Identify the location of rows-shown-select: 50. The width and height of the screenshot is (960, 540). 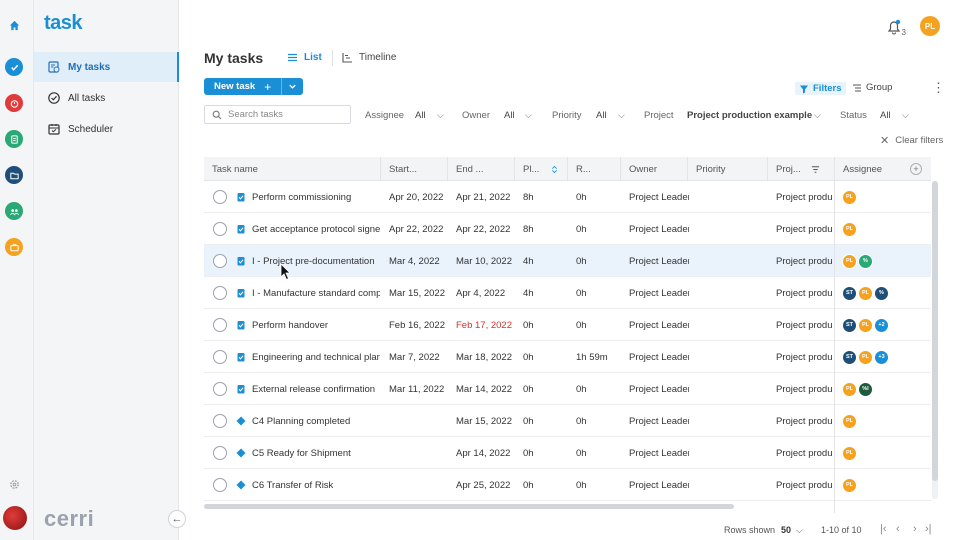
(786, 530).